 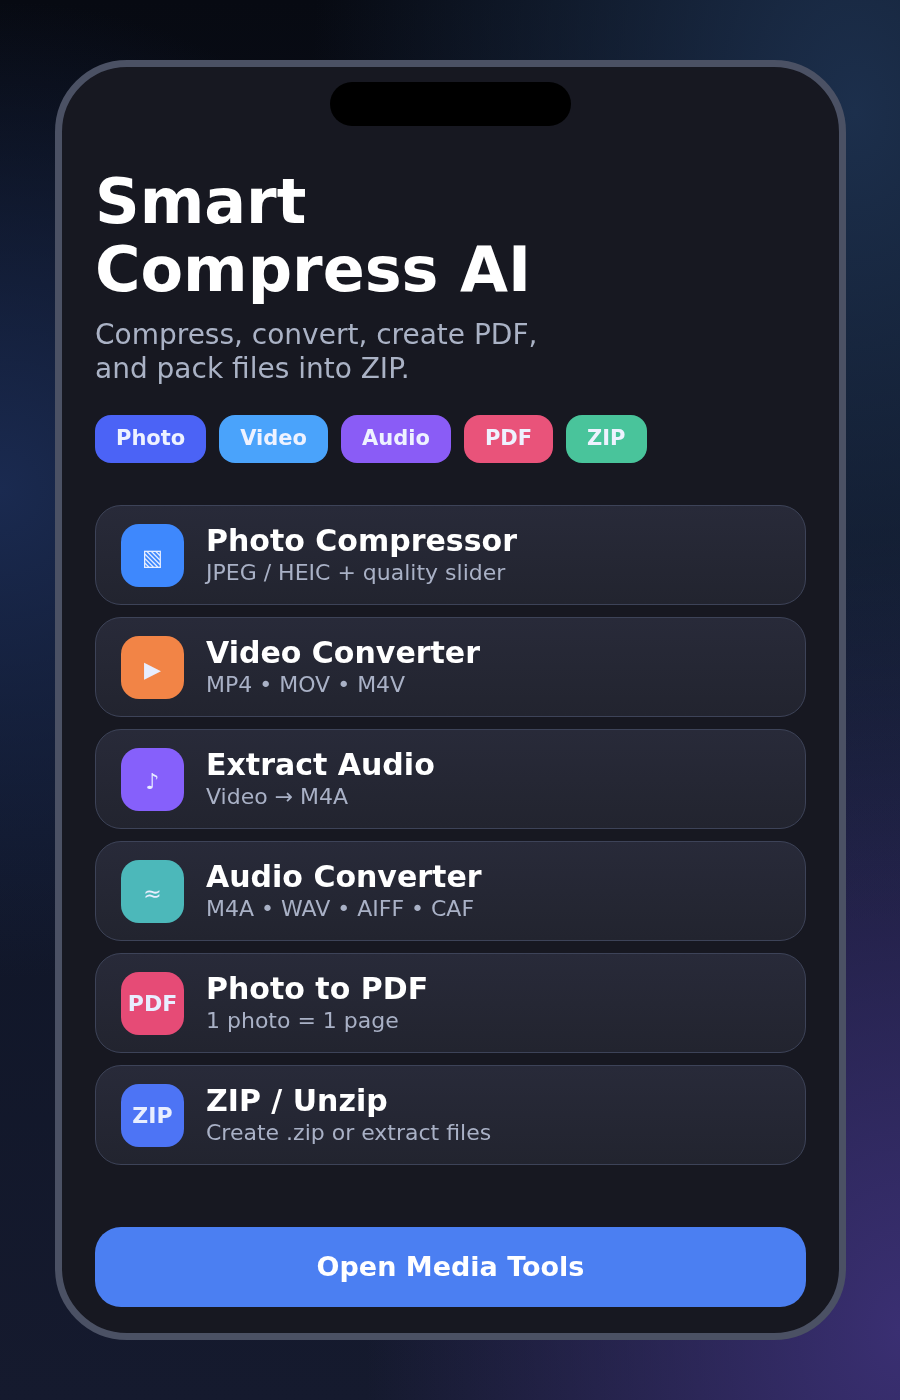 What do you see at coordinates (152, 1115) in the screenshot?
I see `zip-label-icon: ZIP` at bounding box center [152, 1115].